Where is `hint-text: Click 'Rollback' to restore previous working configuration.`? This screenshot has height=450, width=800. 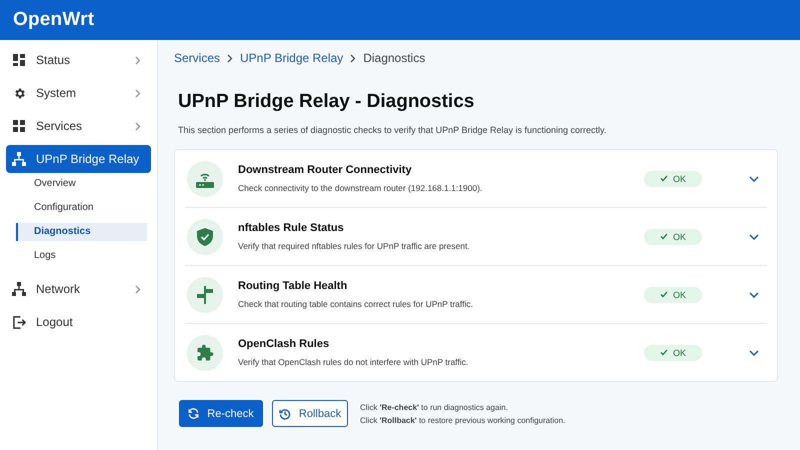 hint-text: Click 'Rollback' to restore previous working configuration. is located at coordinates (463, 420).